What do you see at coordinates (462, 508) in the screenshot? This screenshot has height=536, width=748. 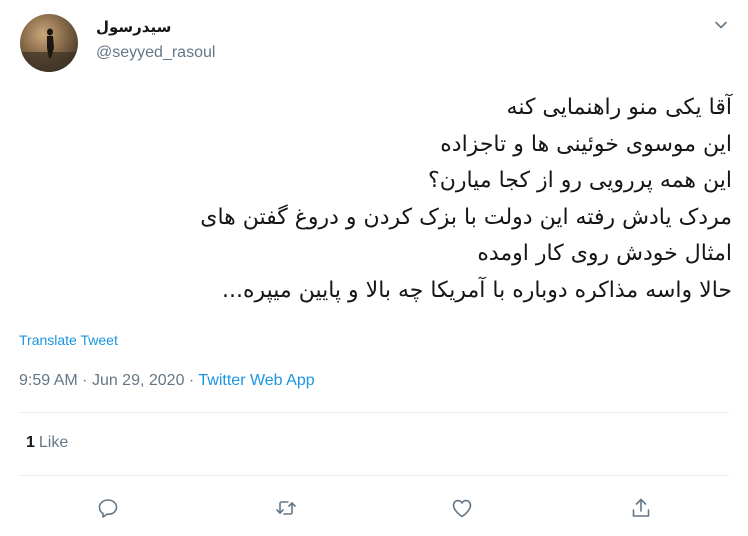 I see `like-icon` at bounding box center [462, 508].